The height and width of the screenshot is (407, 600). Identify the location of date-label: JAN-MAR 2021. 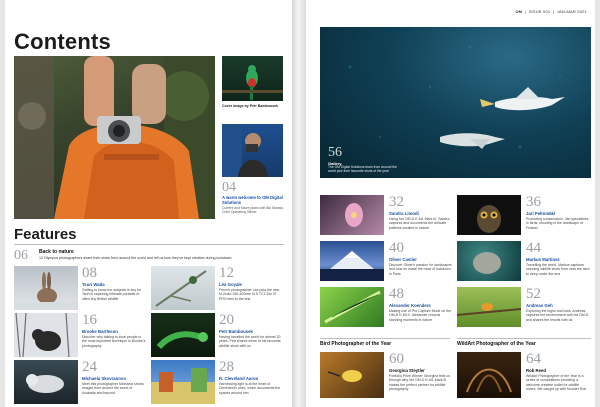
(571, 11).